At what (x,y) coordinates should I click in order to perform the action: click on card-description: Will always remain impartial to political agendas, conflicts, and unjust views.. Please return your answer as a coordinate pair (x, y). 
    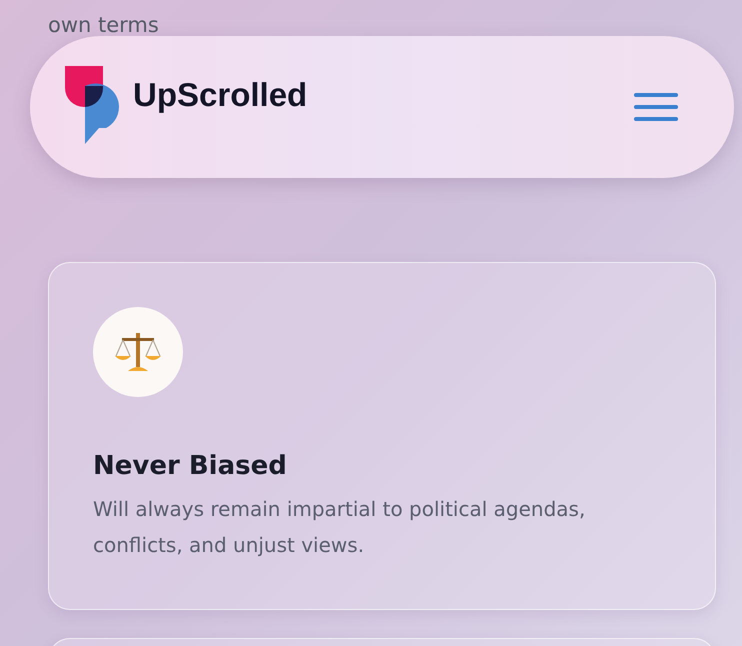
    Looking at the image, I should click on (339, 527).